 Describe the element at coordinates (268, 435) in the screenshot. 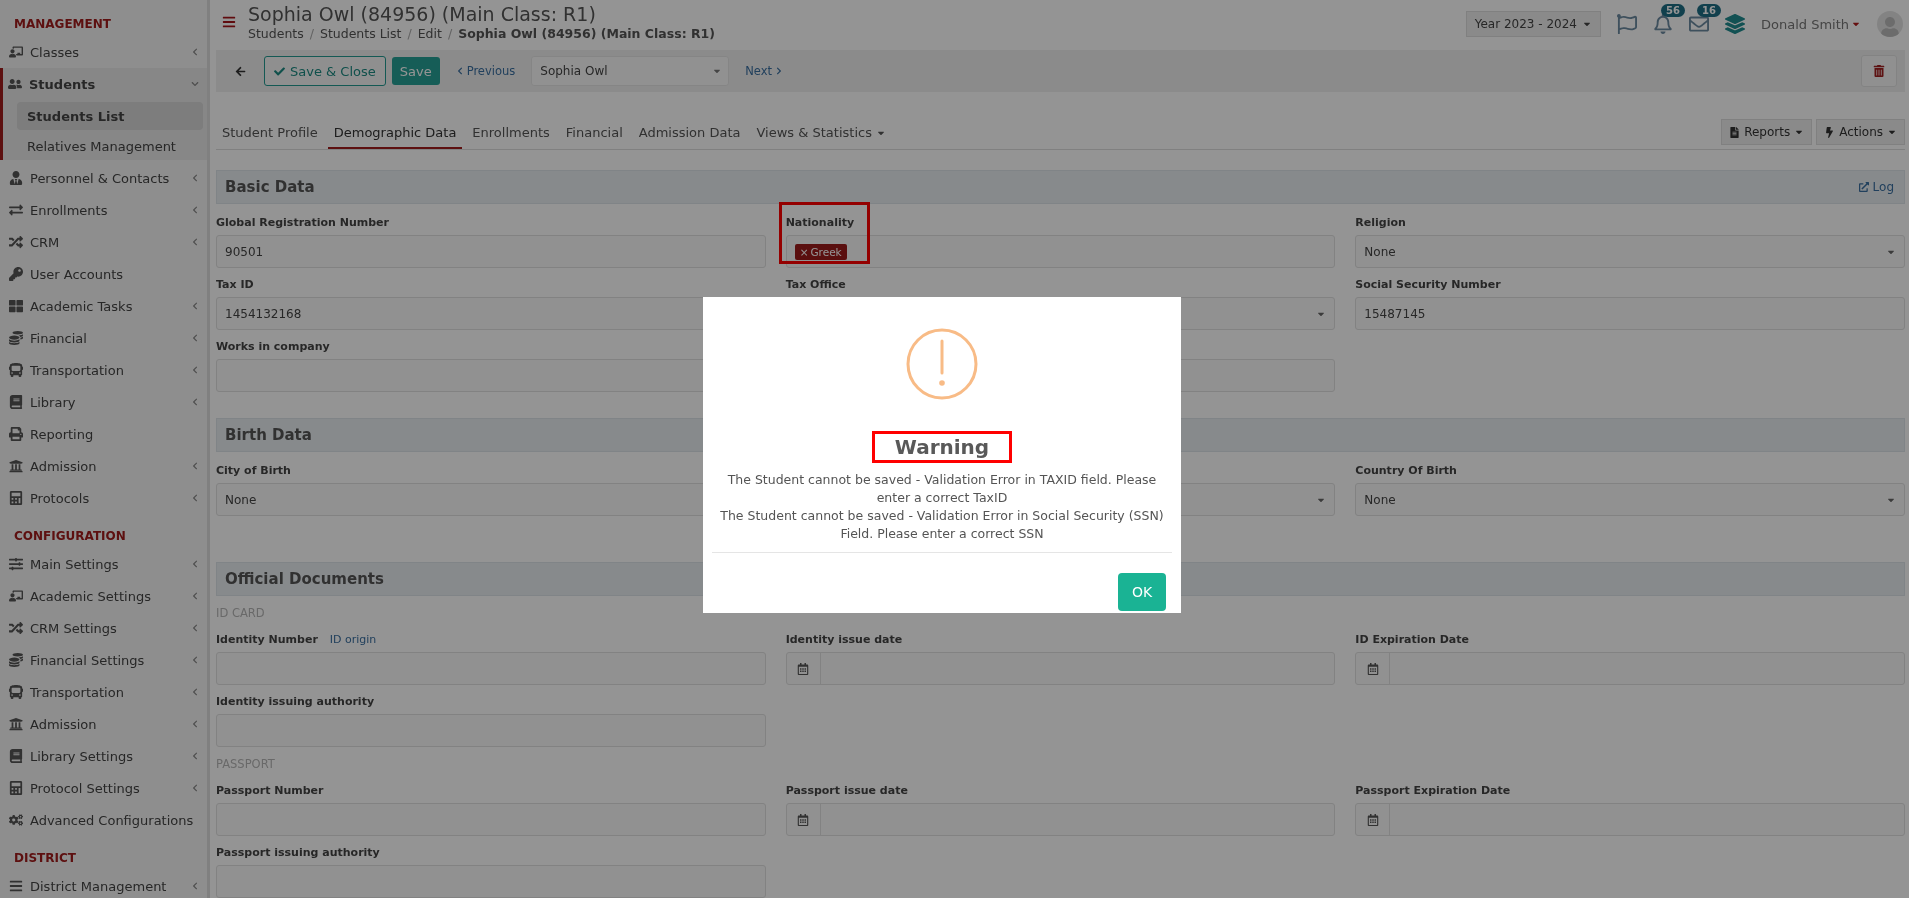

I see `section-title: Birth Data` at that location.